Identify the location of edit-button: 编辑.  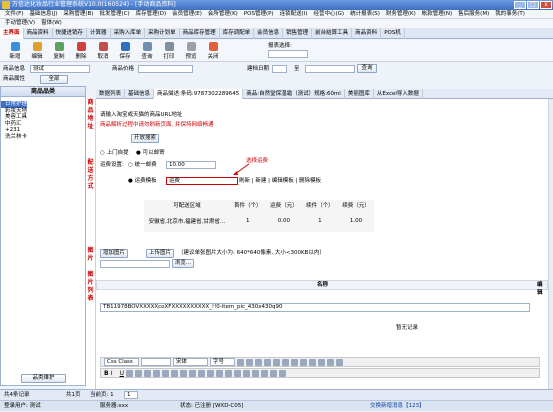
(37, 51).